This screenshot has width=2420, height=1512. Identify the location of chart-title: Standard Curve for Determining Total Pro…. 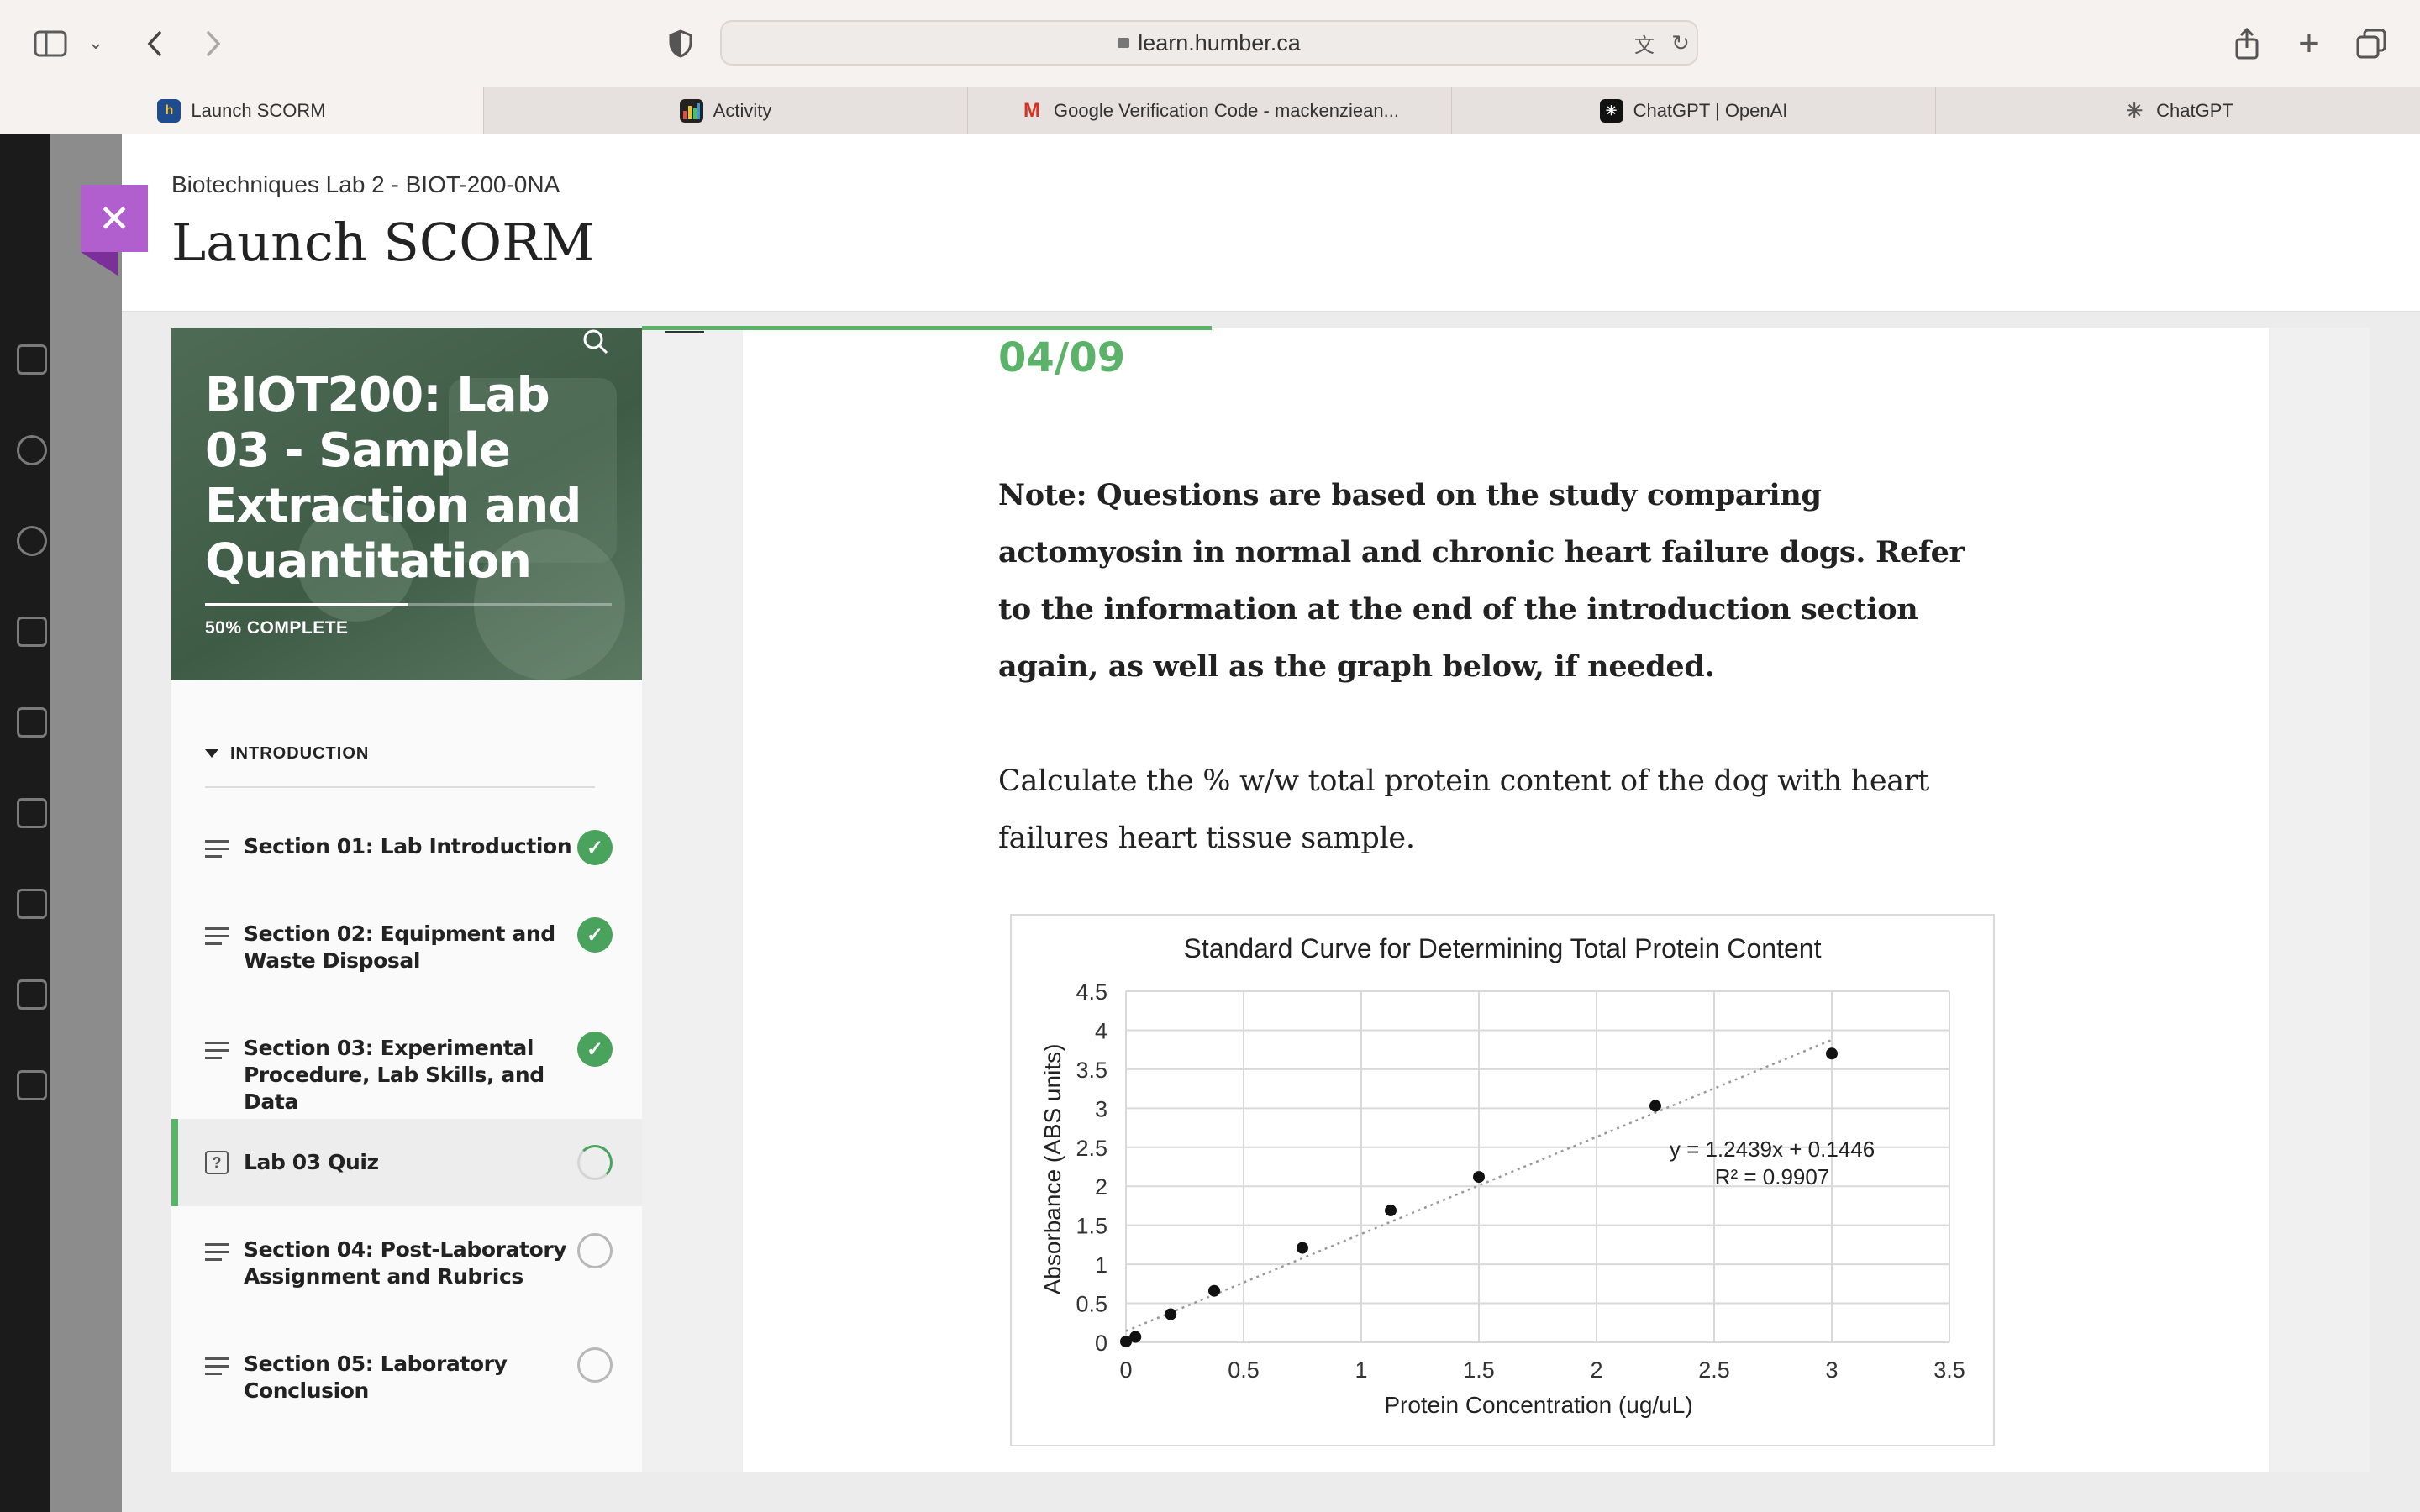
(1503, 948).